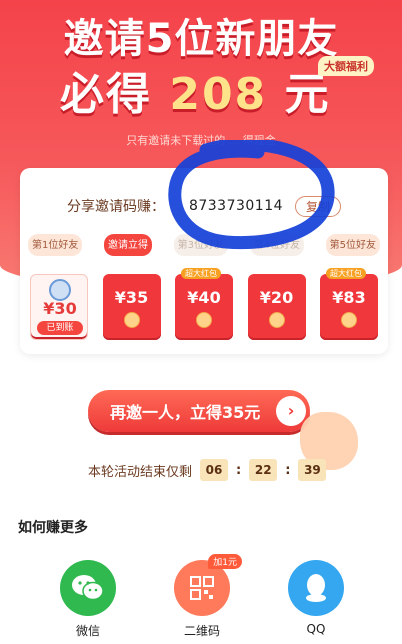  I want to click on earn-more-title: 如何赚更多, so click(53, 528).